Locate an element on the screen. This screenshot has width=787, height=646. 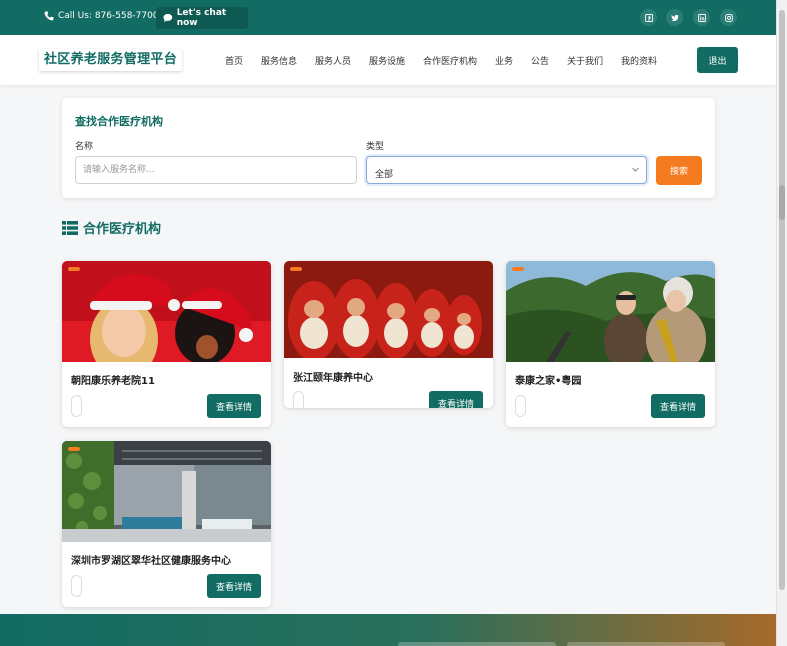
instagram-icon is located at coordinates (728, 17).